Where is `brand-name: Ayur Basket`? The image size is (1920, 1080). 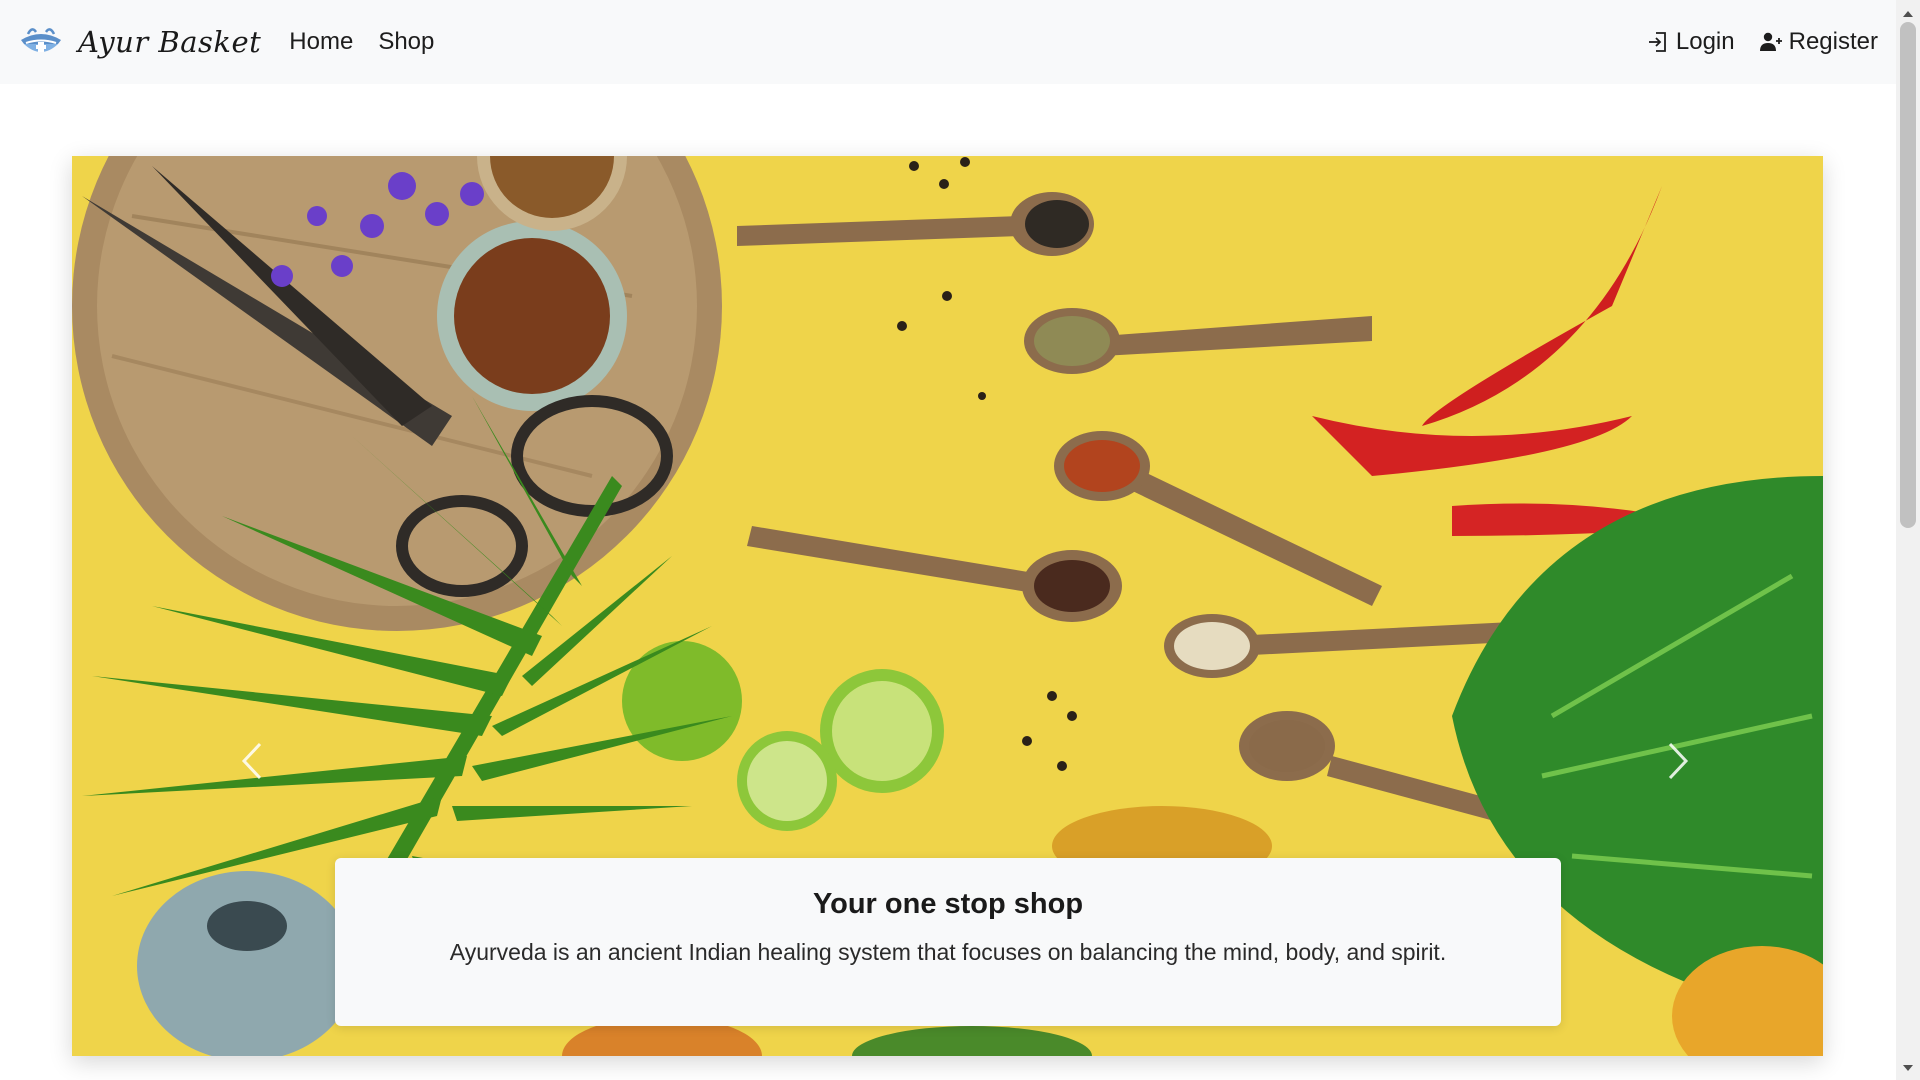 brand-name: Ayur Basket is located at coordinates (170, 42).